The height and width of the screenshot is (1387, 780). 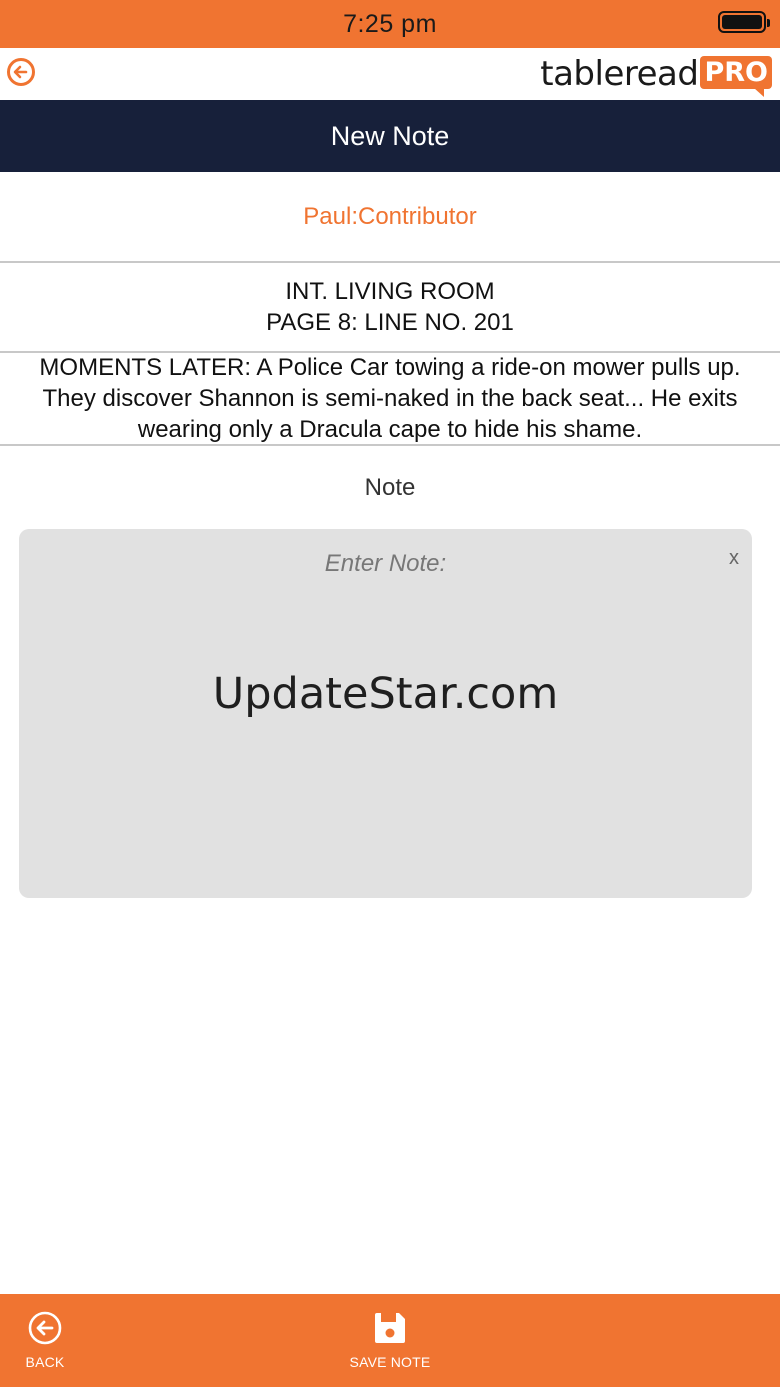 What do you see at coordinates (390, 322) in the screenshot?
I see `scene-location: PAGE 8: LINE NO. 201` at bounding box center [390, 322].